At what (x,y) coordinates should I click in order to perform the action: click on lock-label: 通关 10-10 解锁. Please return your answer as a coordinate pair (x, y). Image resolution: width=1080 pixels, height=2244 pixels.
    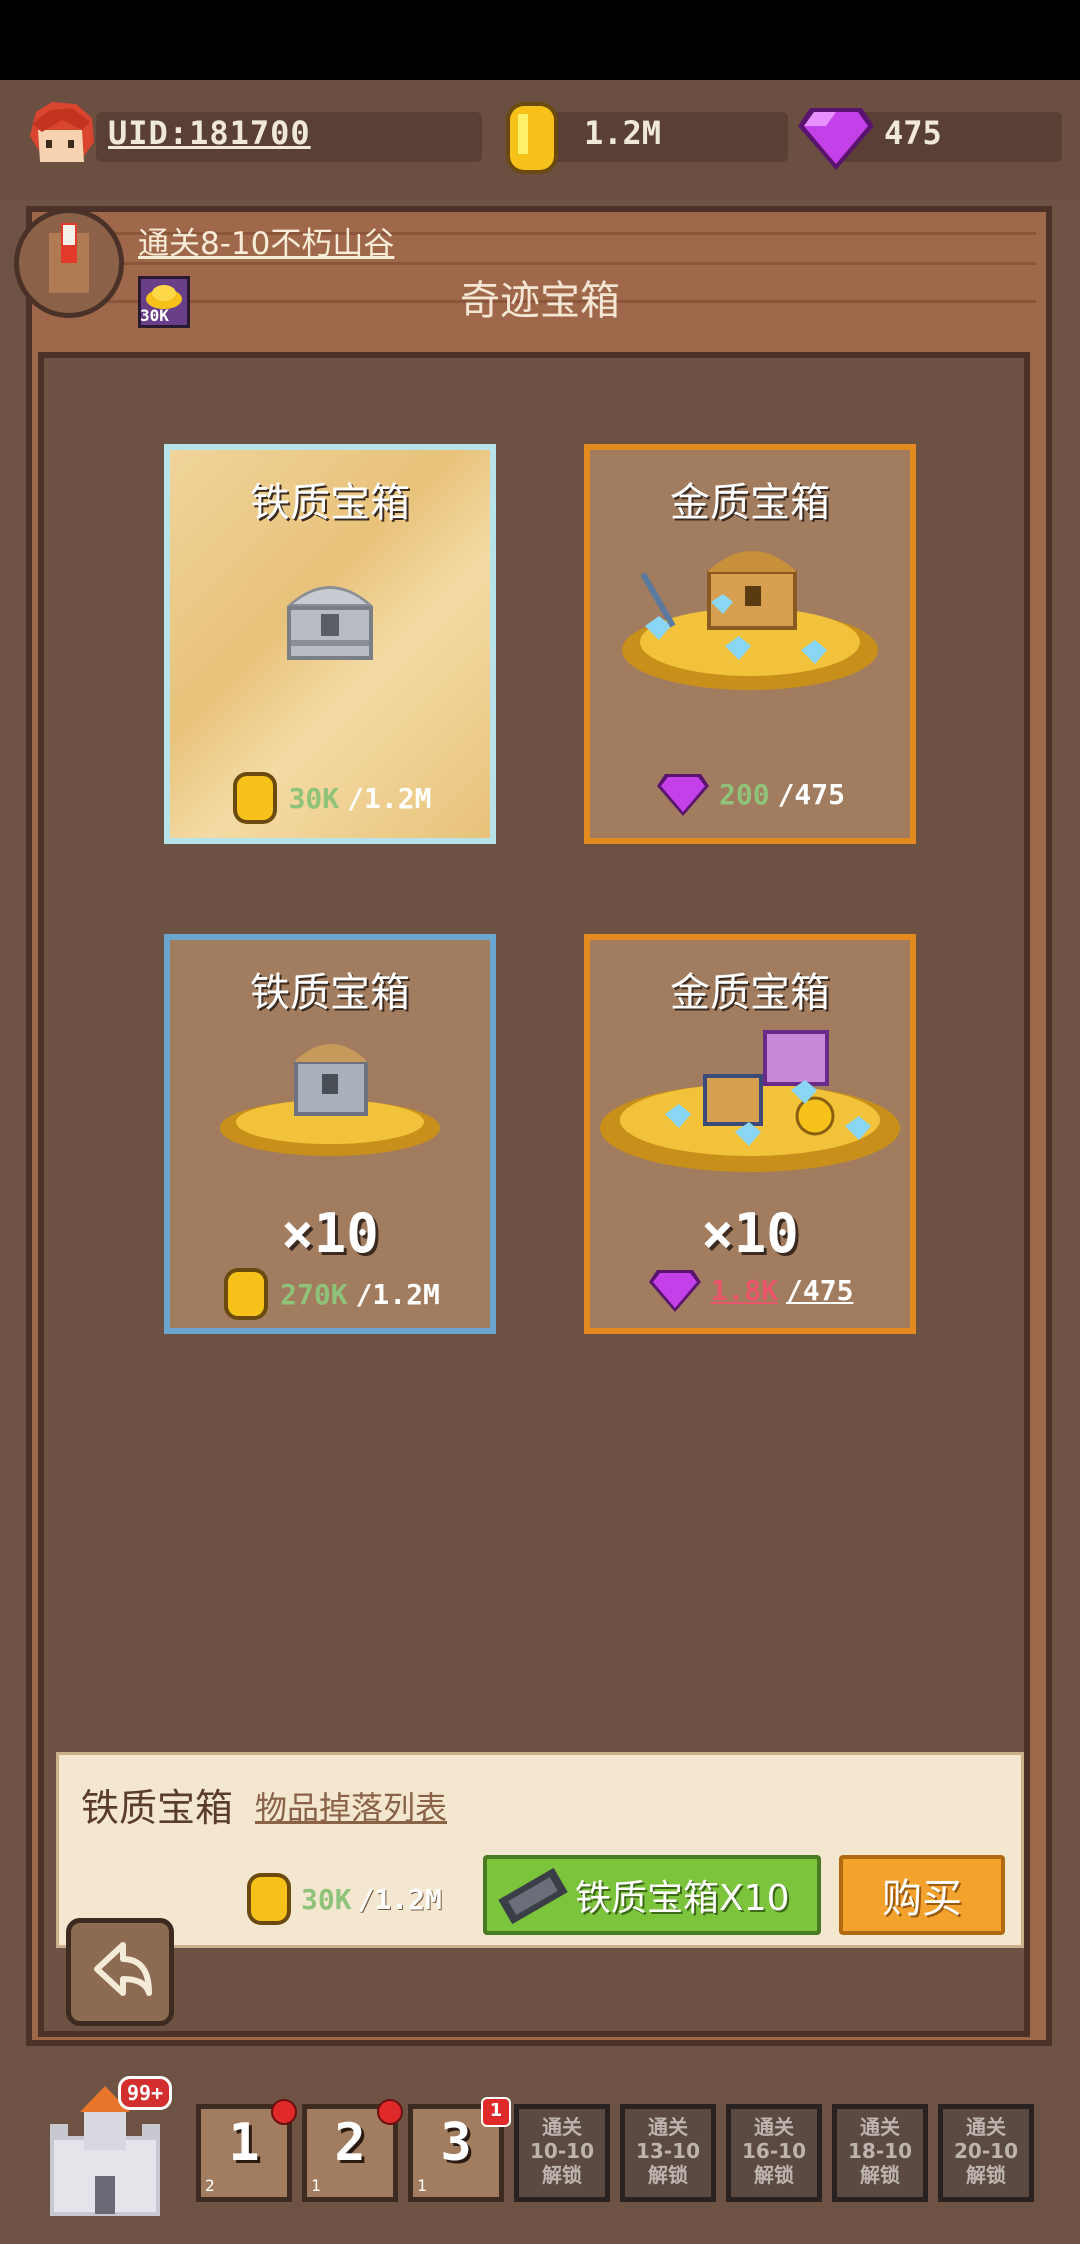
    Looking at the image, I should click on (562, 2151).